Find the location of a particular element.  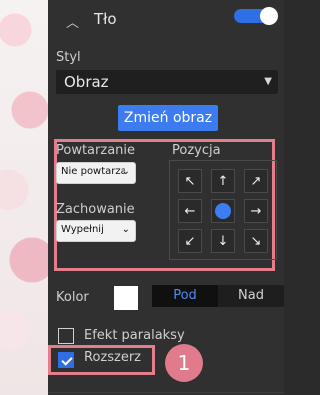

position-center is located at coordinates (223, 211).